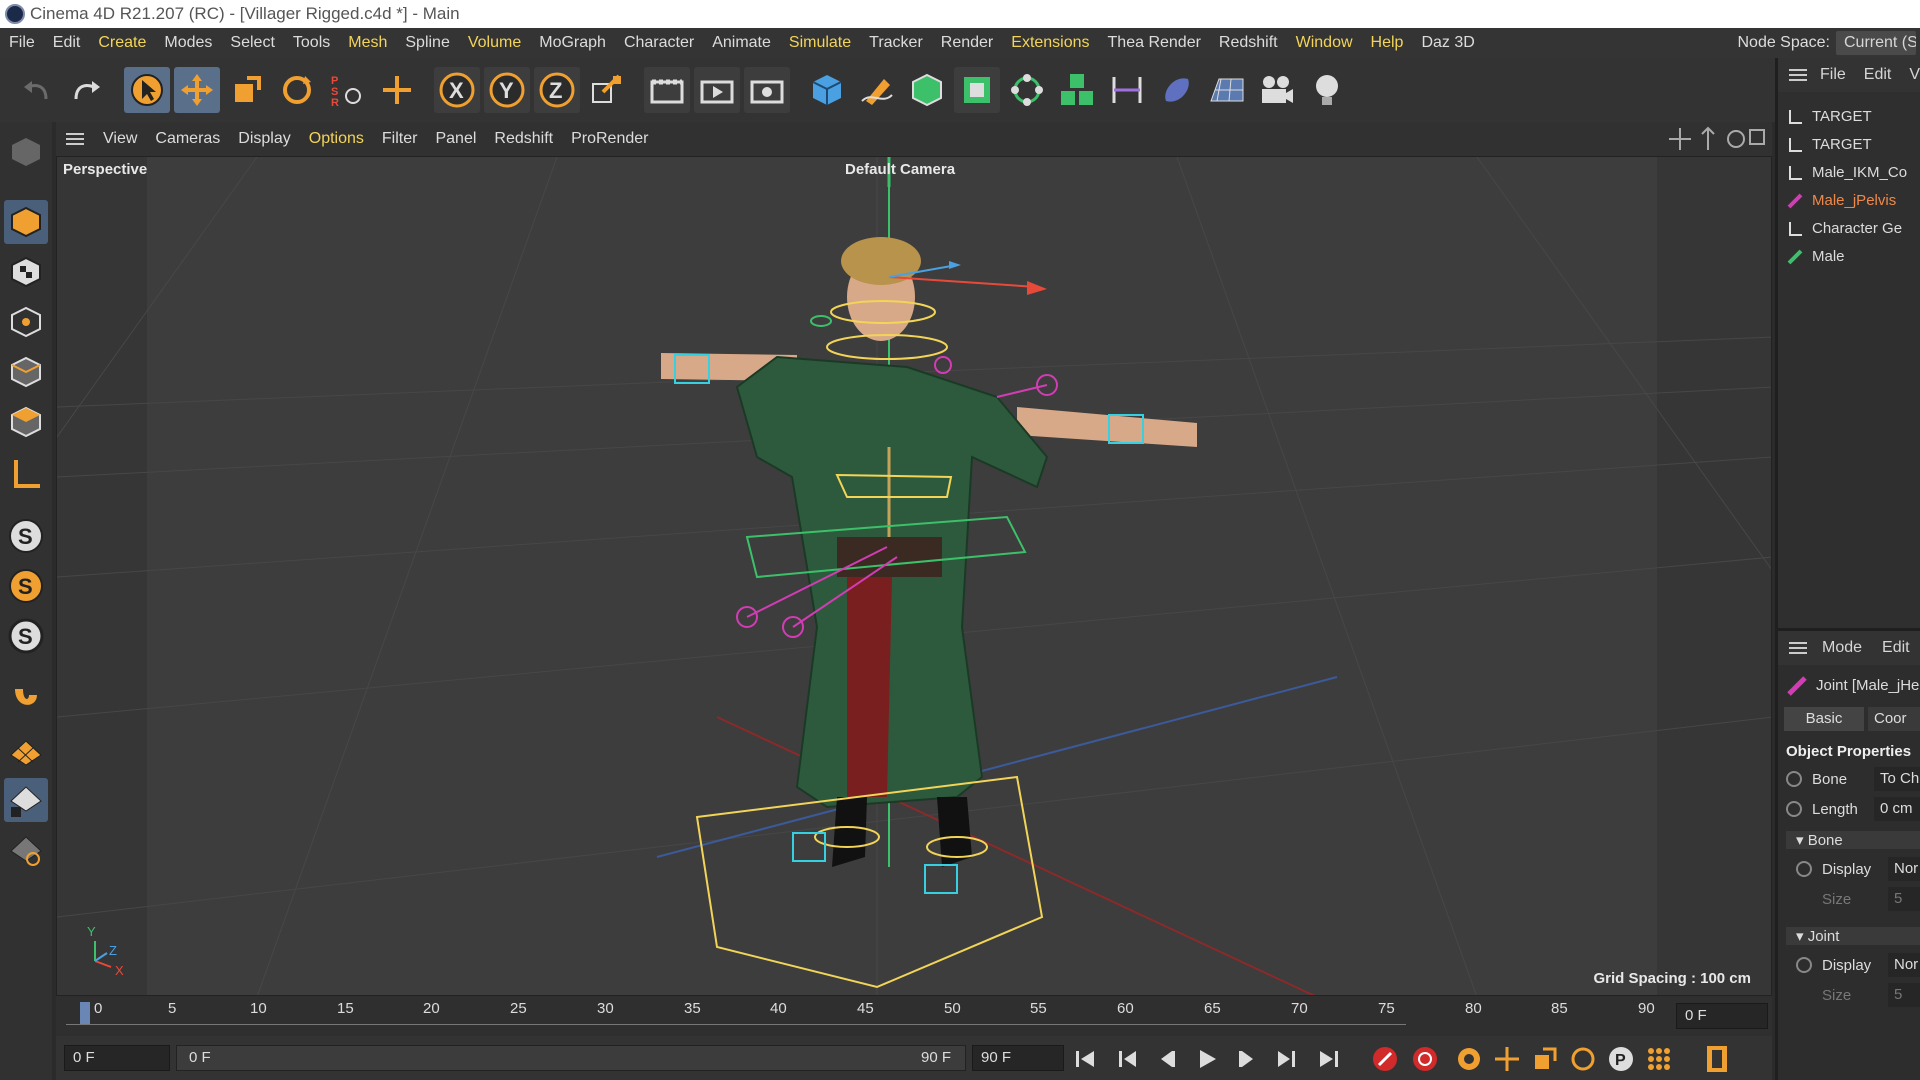  I want to click on menu-window: Window, so click(1324, 43).